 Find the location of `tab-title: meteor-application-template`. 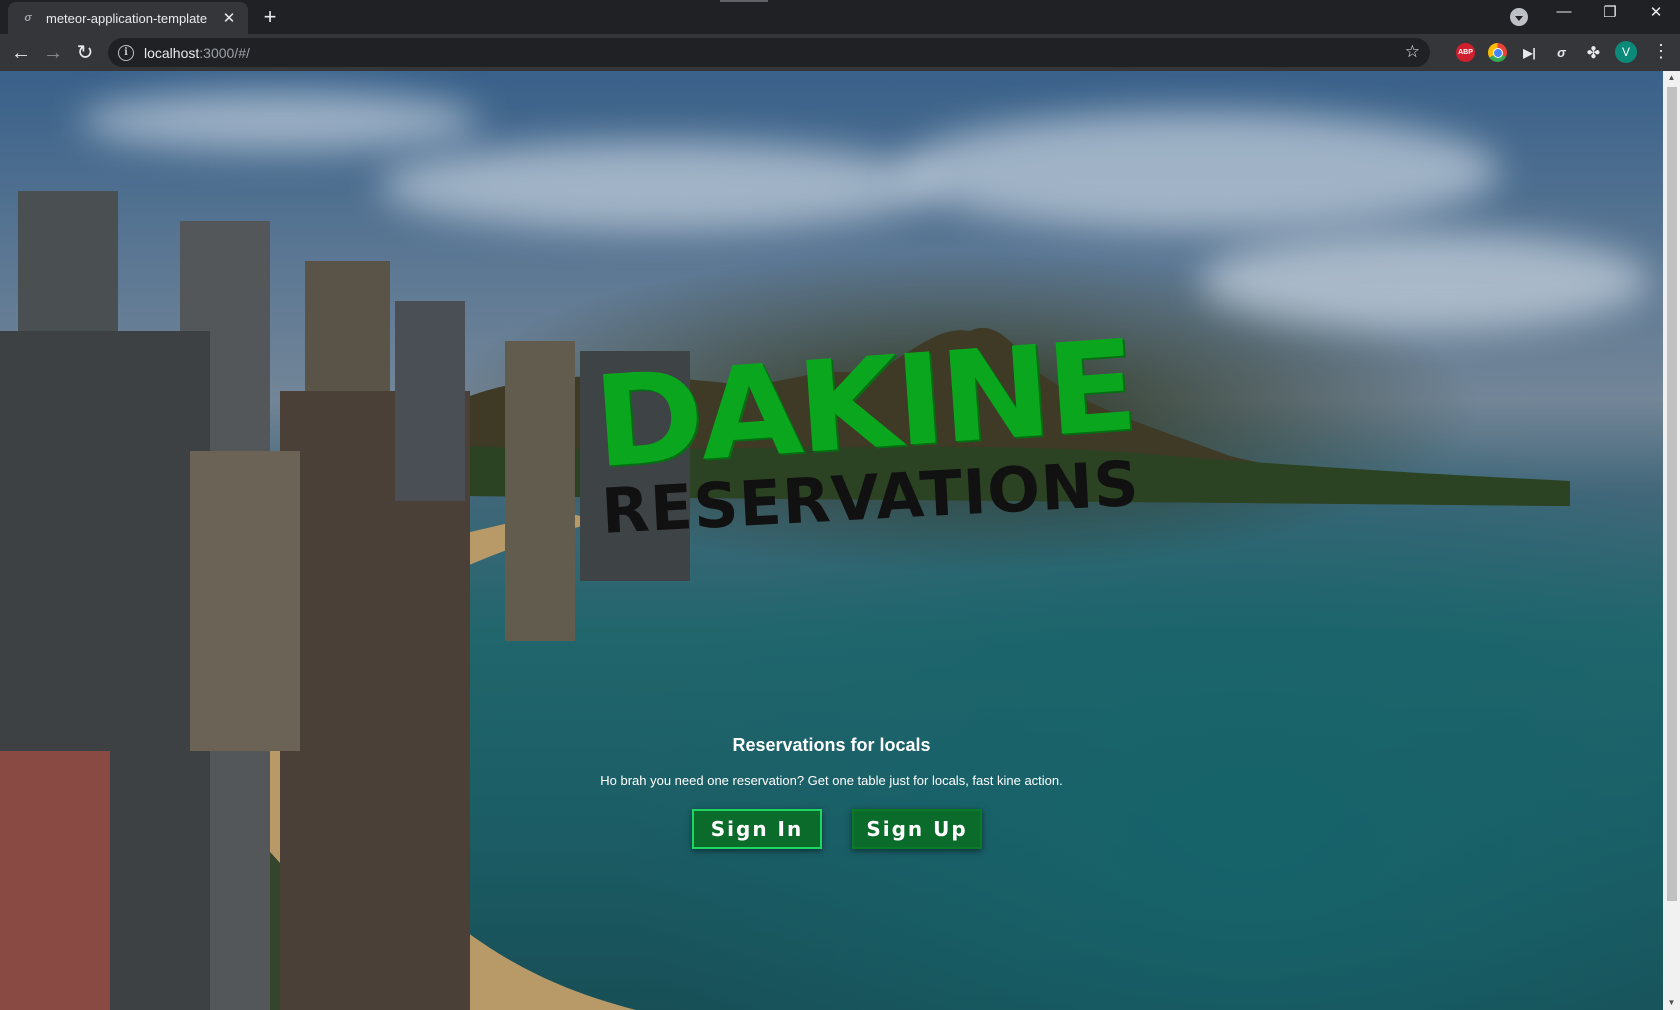

tab-title: meteor-application-template is located at coordinates (127, 18).